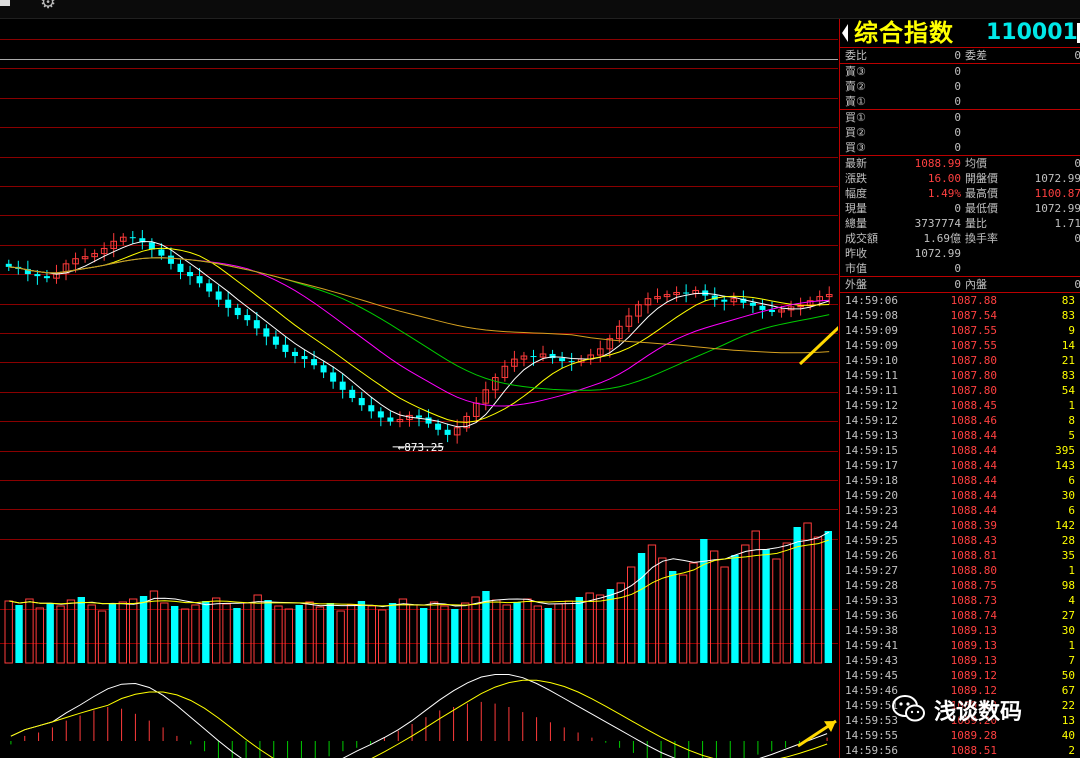  I want to click on tick-row: 14:59:12 1088.45 1, so click(960, 405).